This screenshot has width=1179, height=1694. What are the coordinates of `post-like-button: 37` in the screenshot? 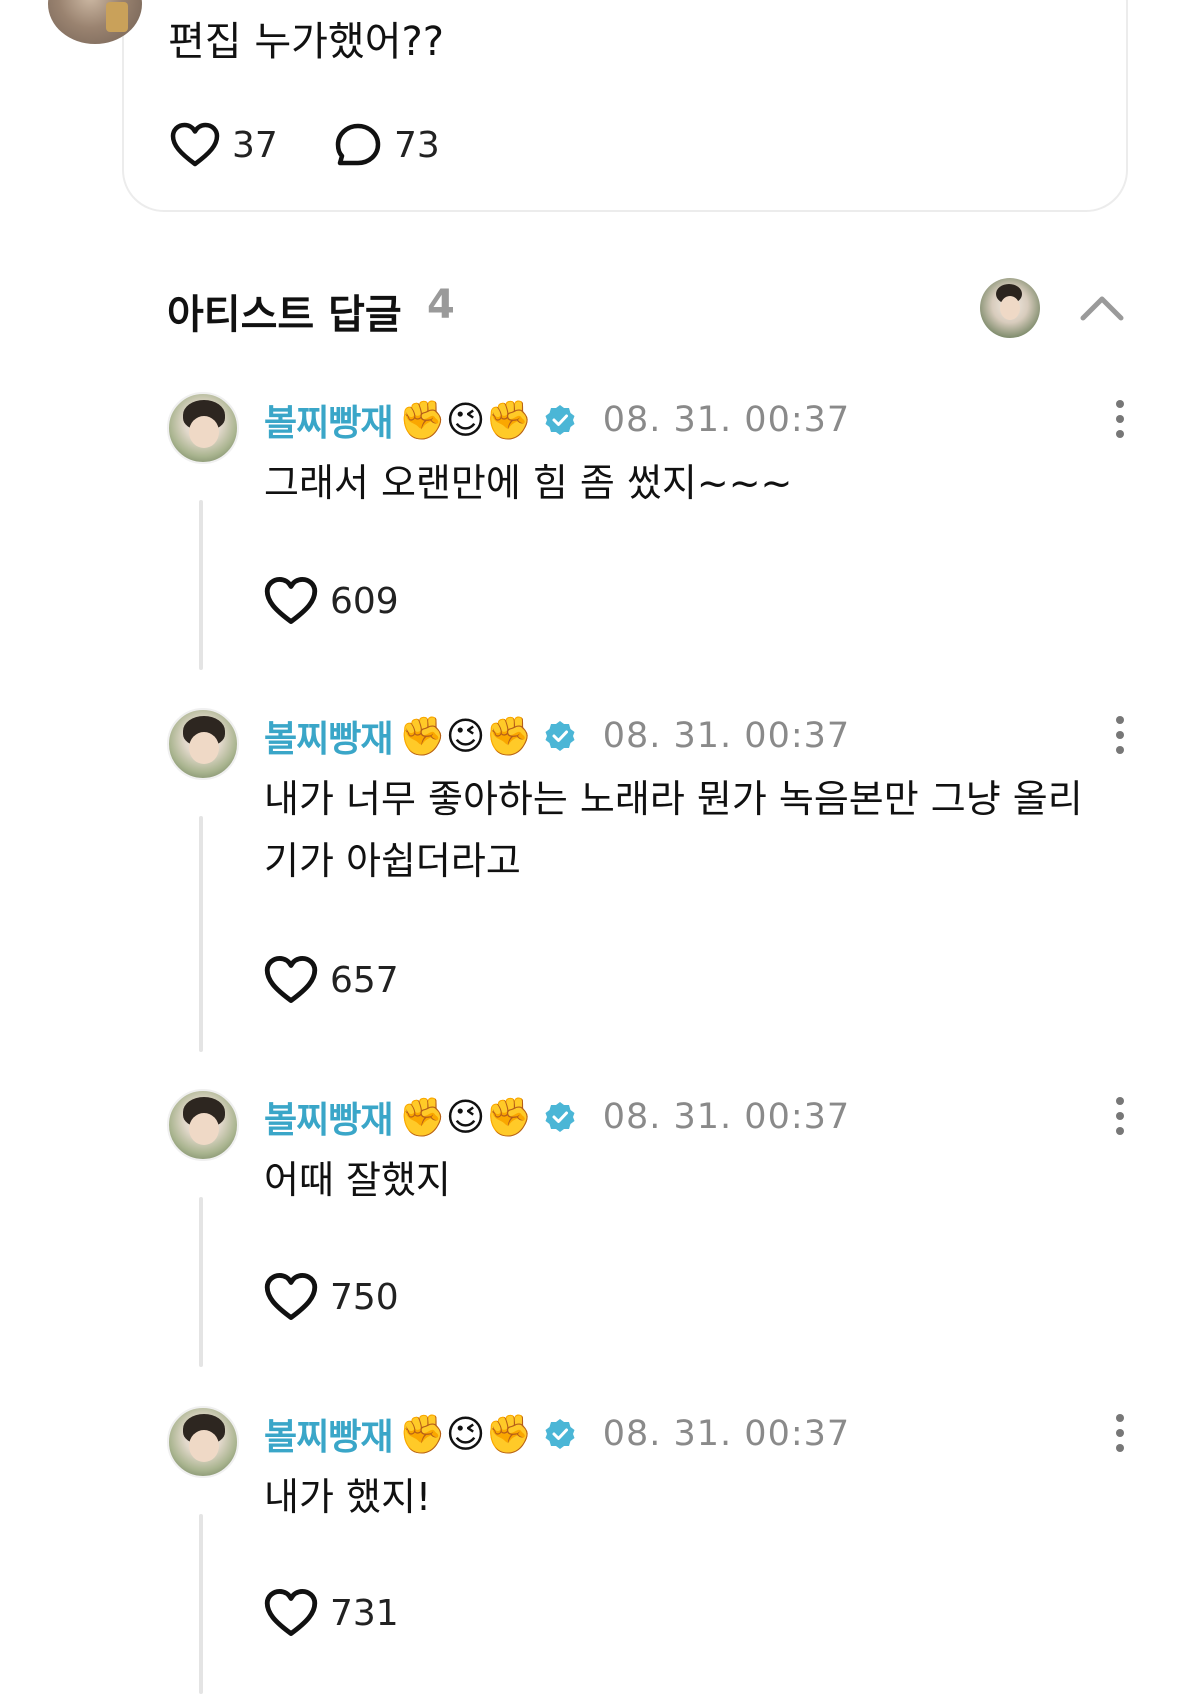 It's located at (224, 145).